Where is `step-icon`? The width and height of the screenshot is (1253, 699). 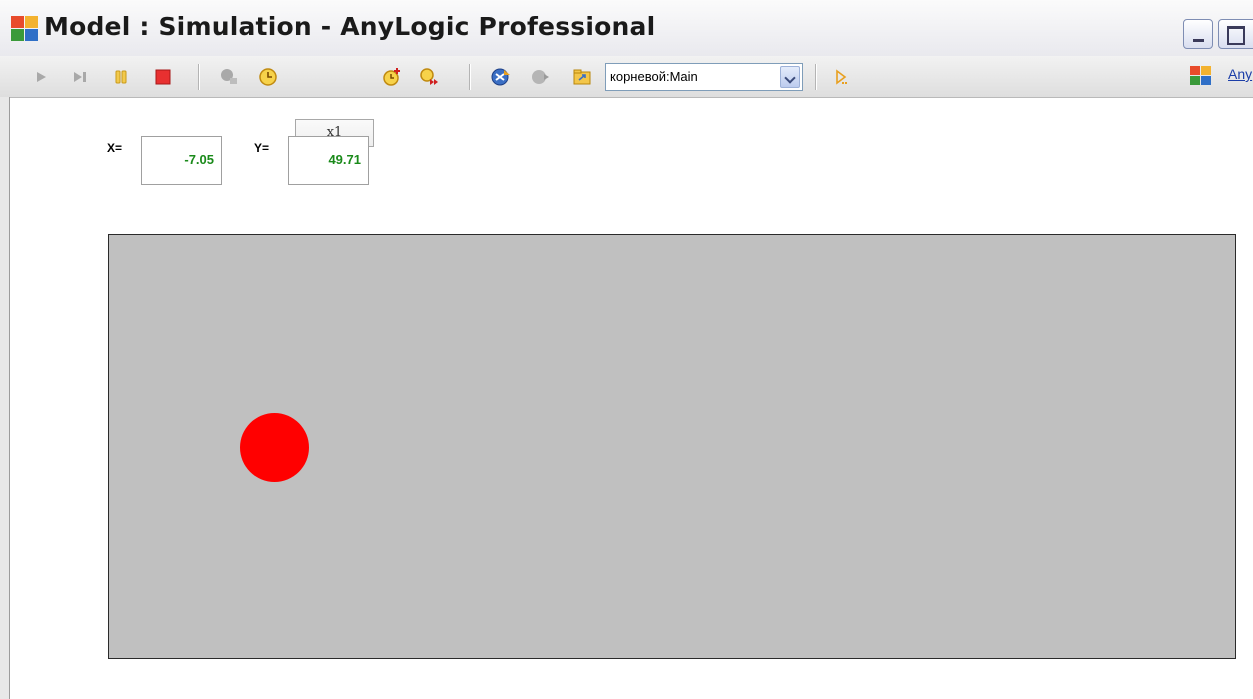
step-icon is located at coordinates (80, 77).